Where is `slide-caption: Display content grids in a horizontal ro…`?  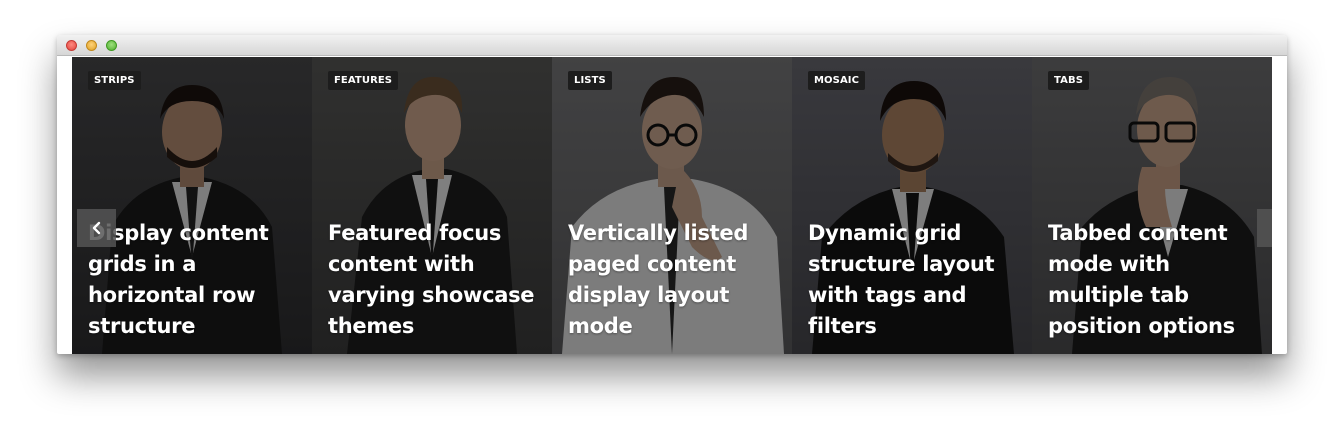
slide-caption: Display content grids in a horizontal ro… is located at coordinates (195, 280).